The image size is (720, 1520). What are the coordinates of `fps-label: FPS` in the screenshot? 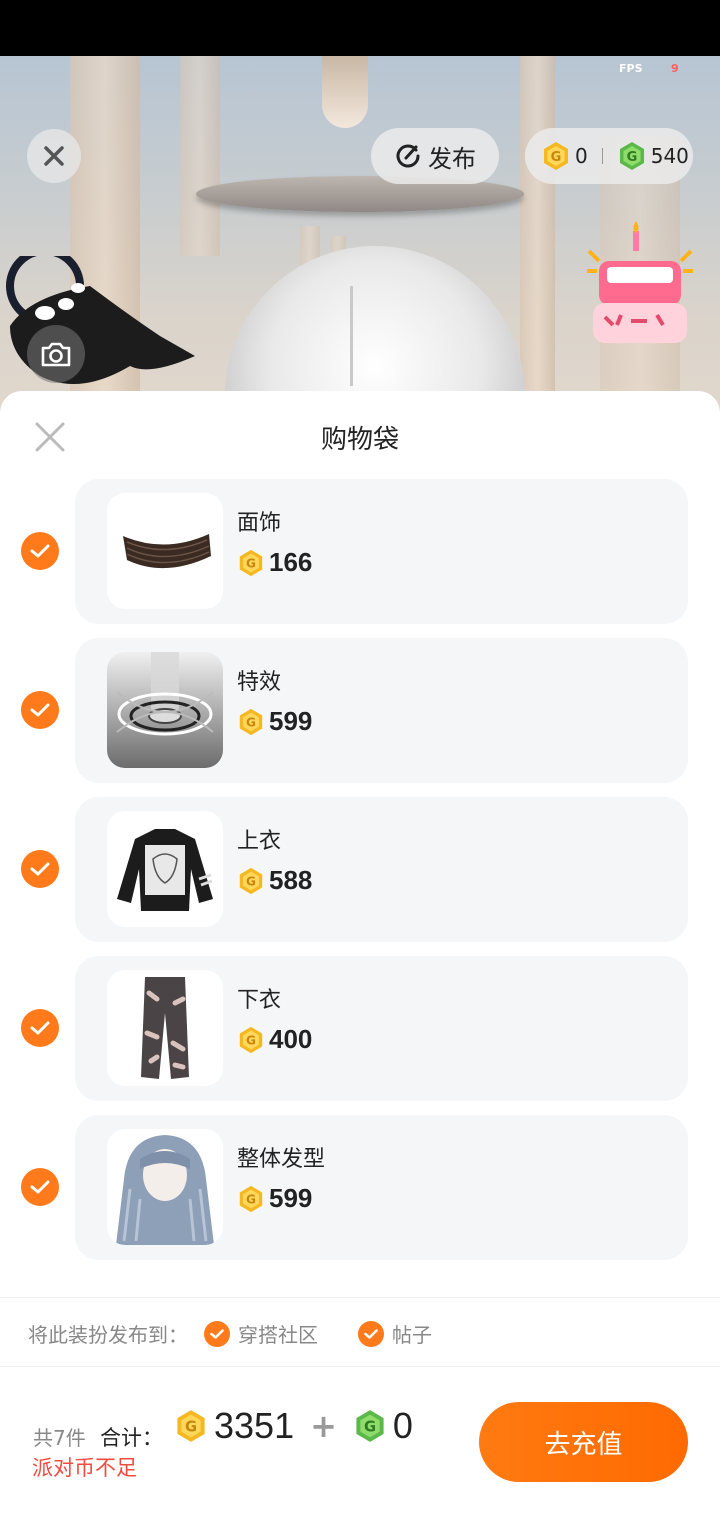 It's located at (631, 68).